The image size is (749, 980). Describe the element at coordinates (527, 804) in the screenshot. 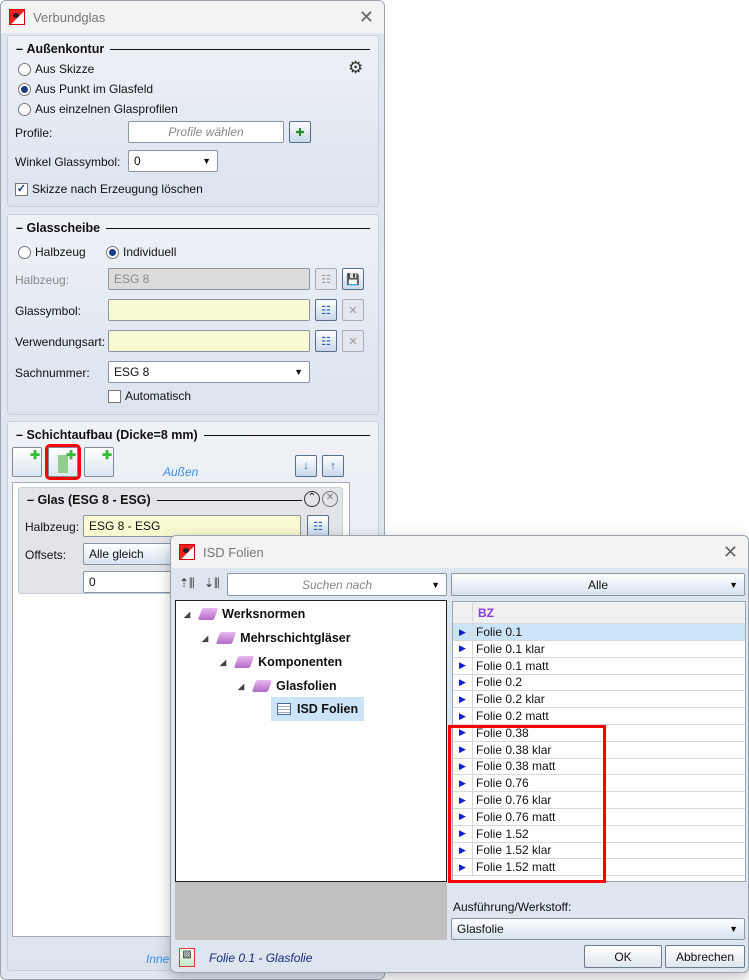

I see `highlight-box` at that location.